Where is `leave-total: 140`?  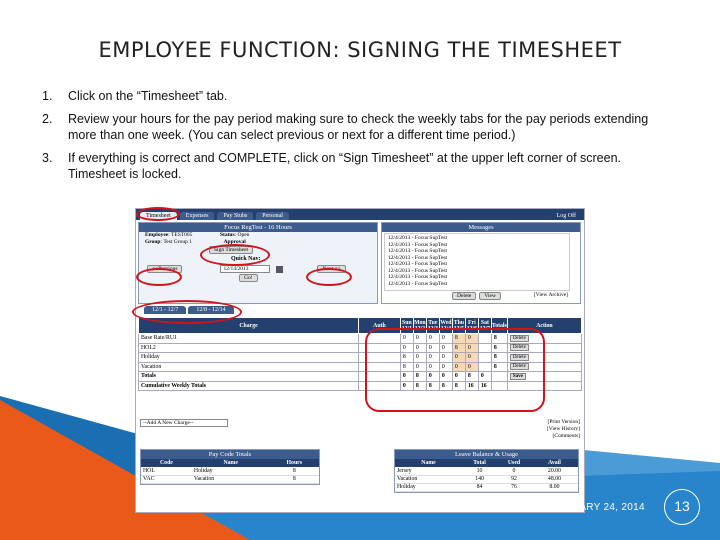 leave-total: 140 is located at coordinates (480, 479).